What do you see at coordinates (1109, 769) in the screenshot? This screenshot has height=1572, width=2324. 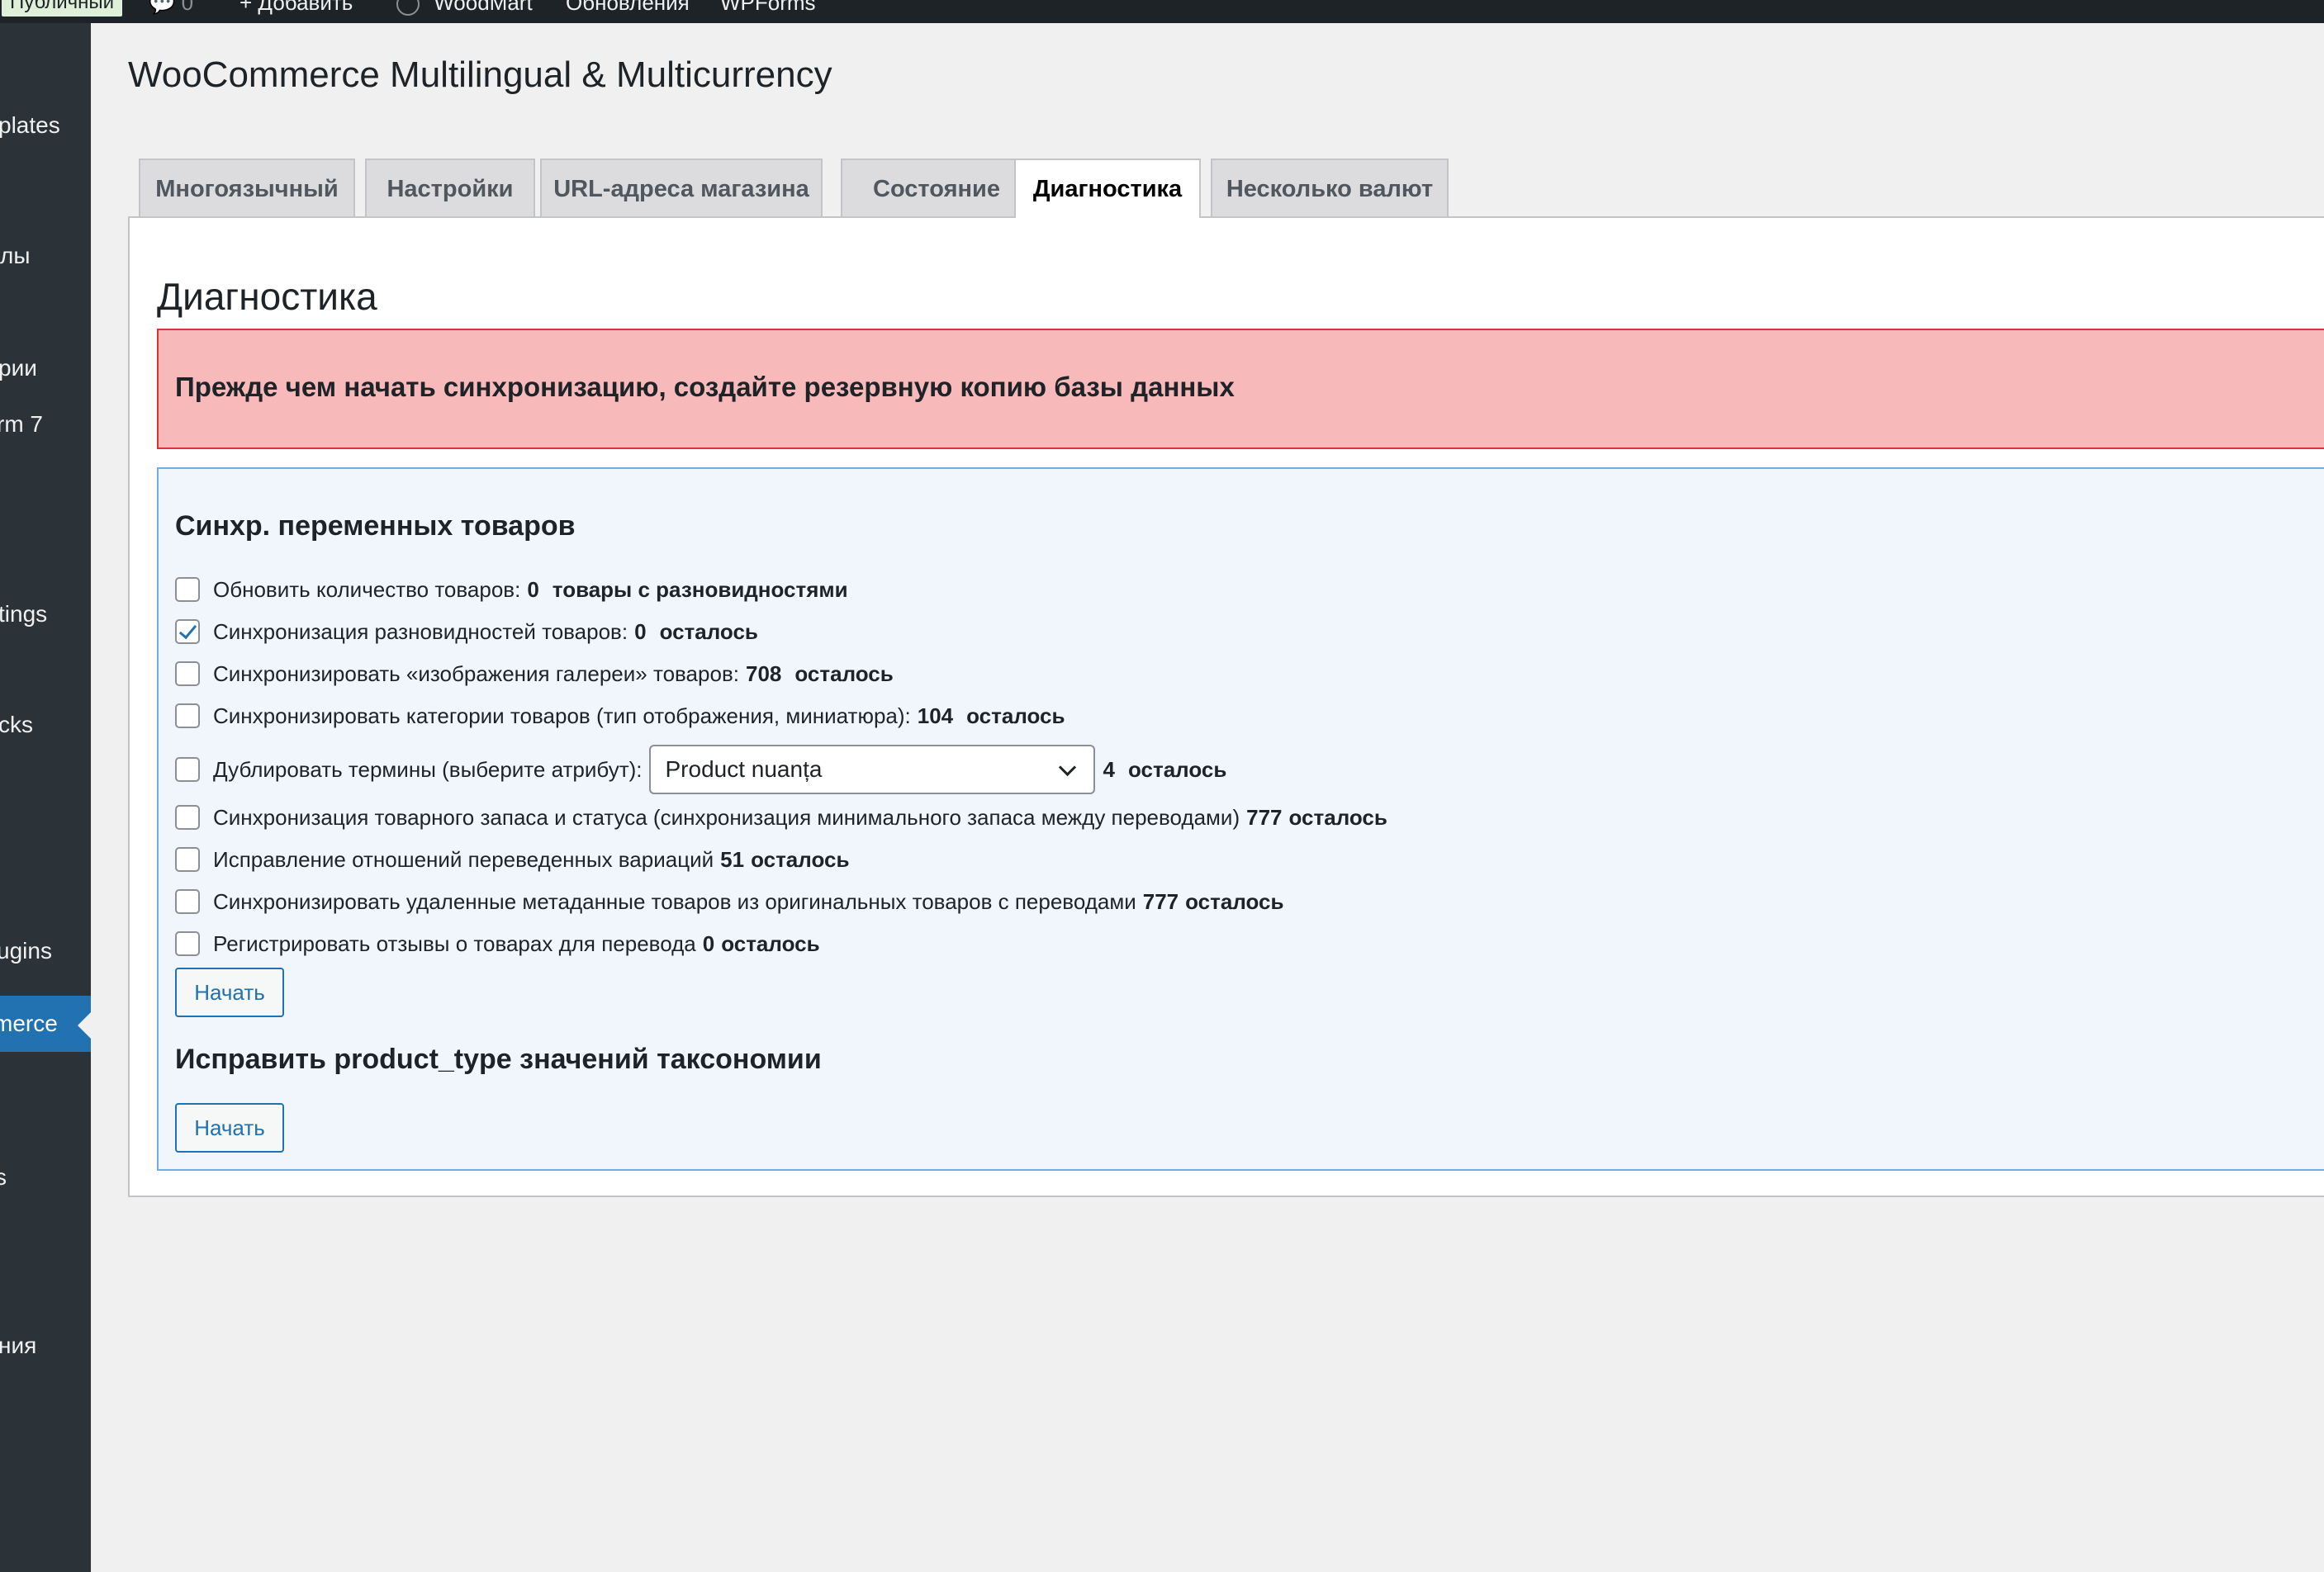 I see `sync-option-value: 4` at bounding box center [1109, 769].